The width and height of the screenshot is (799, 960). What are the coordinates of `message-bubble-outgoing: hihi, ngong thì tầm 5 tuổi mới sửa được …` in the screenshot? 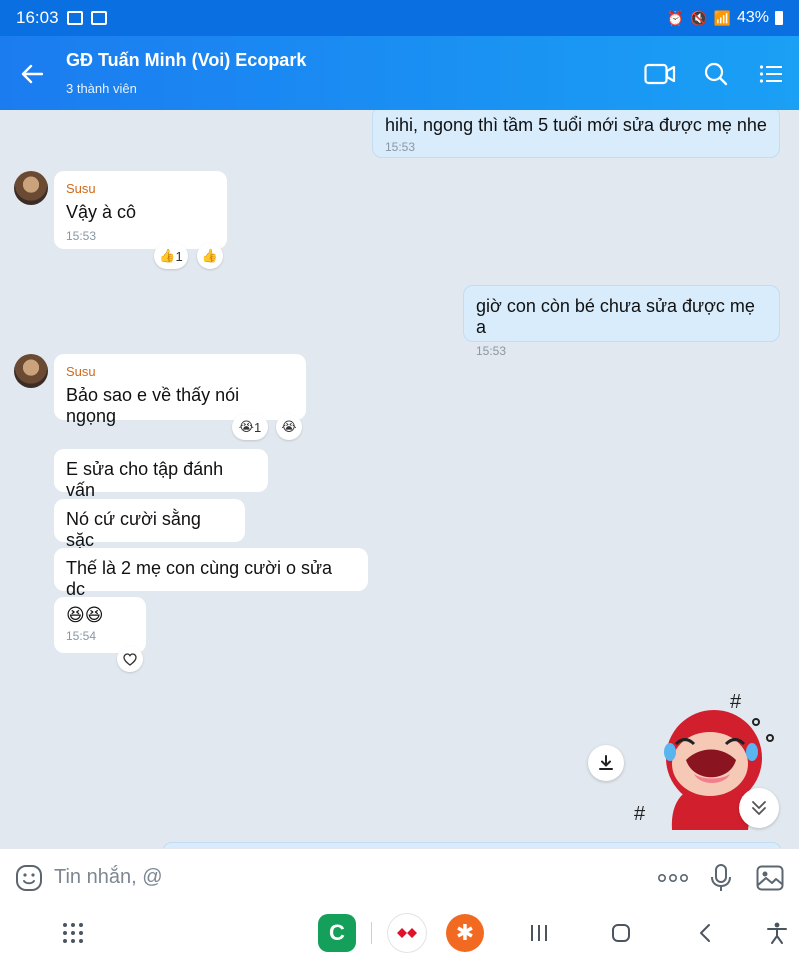 It's located at (576, 134).